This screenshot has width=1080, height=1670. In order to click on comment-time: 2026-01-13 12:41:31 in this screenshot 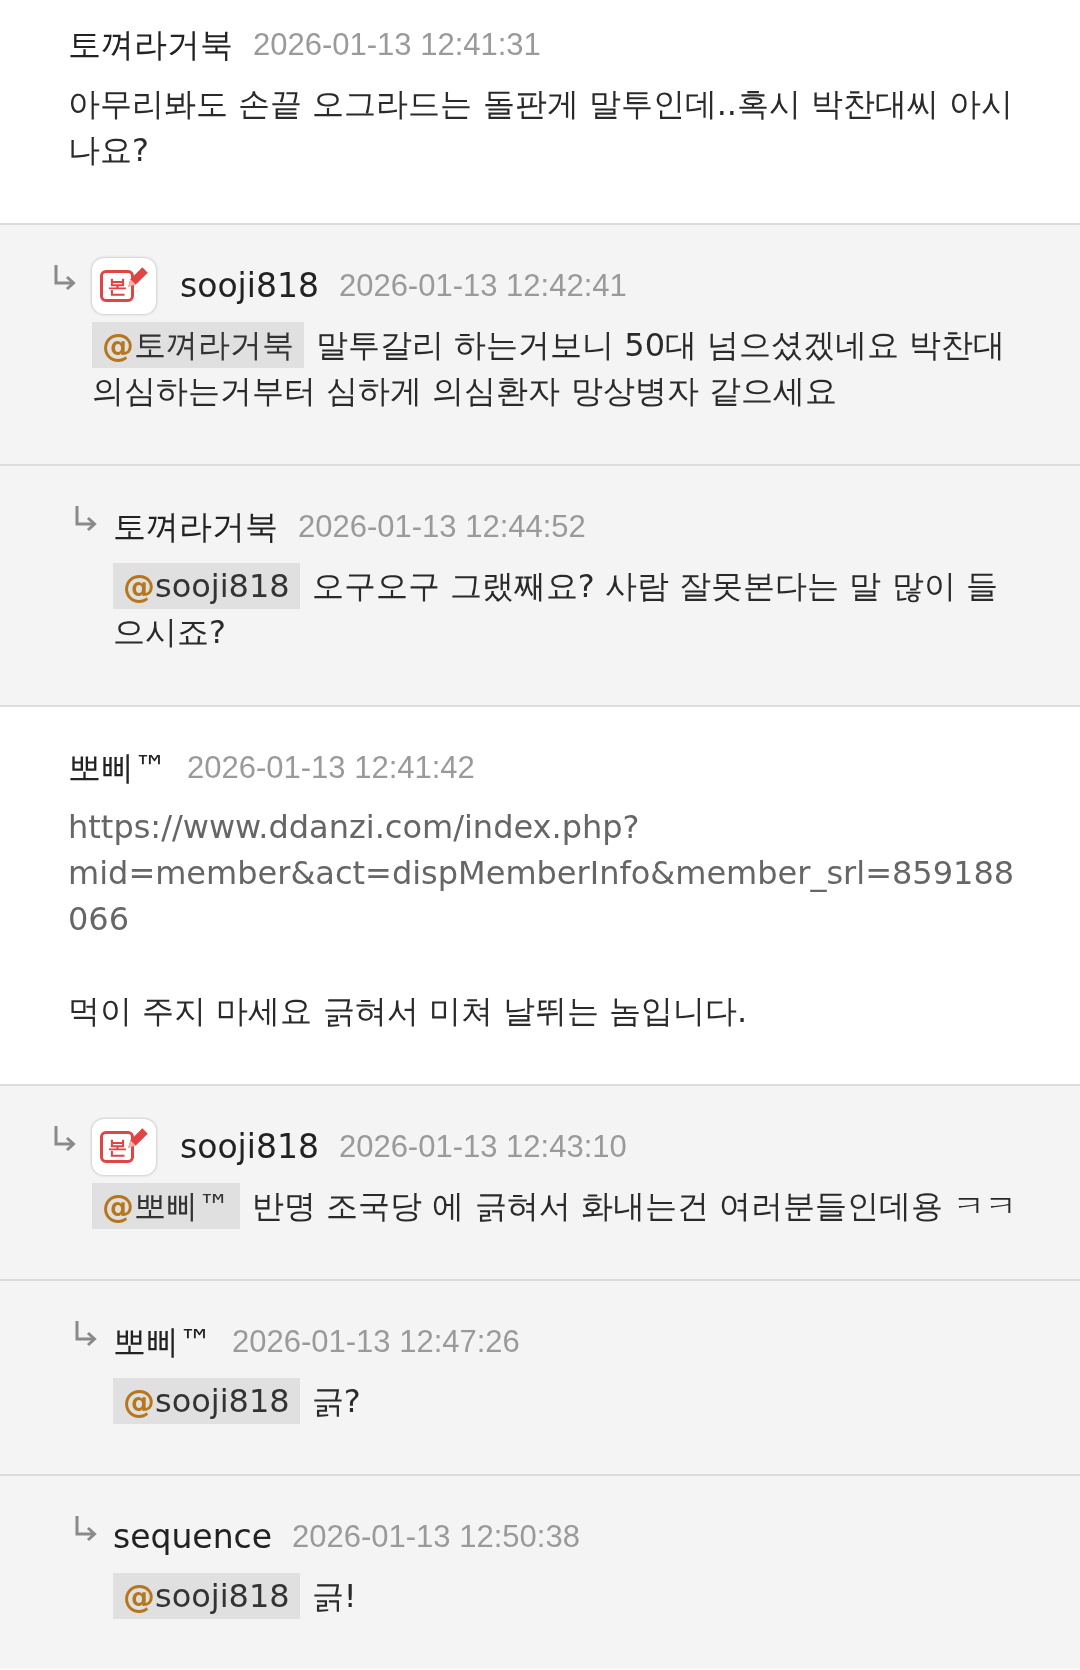, I will do `click(397, 45)`.